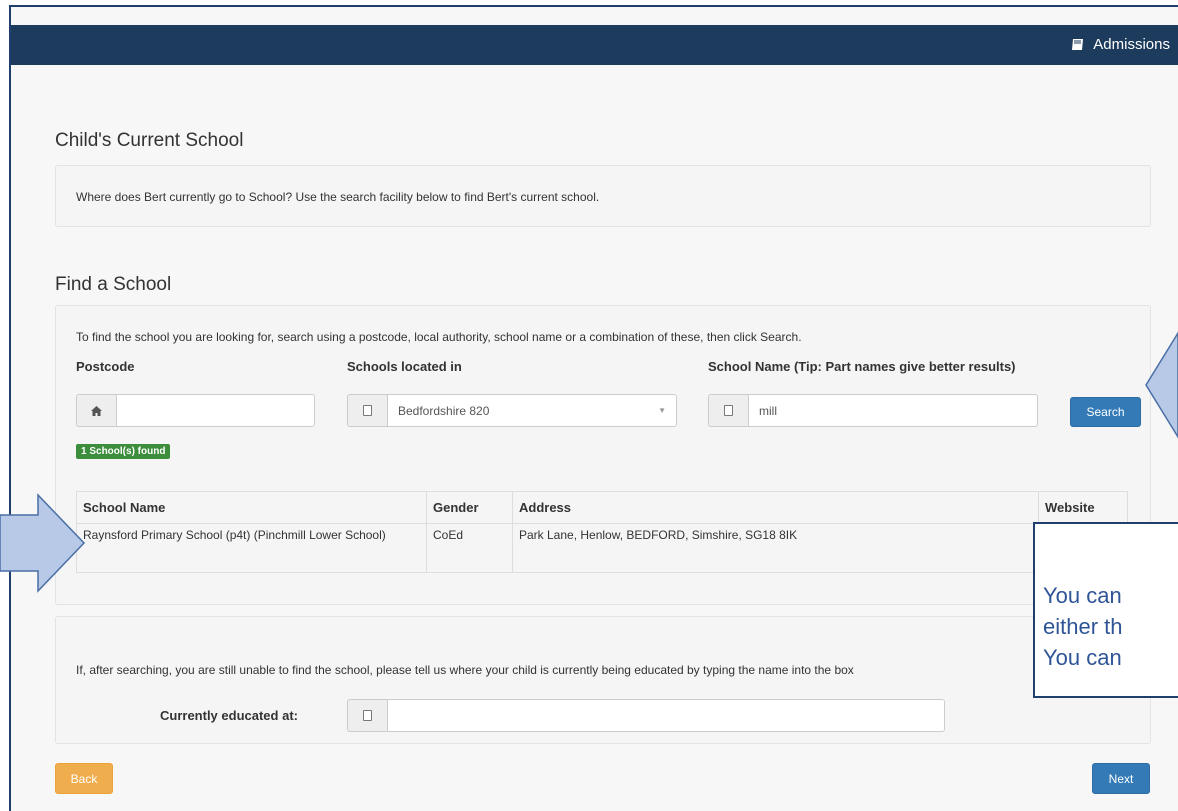 This screenshot has height=811, width=1178. What do you see at coordinates (666, 715) in the screenshot?
I see `currently-educated-input` at bounding box center [666, 715].